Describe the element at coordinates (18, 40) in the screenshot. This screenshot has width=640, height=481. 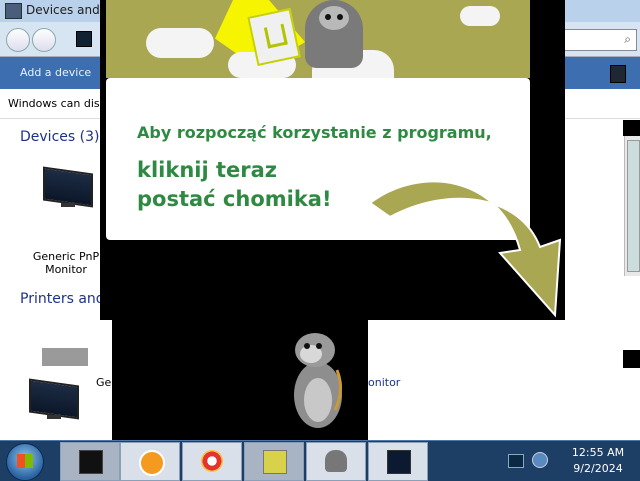
I see `back-button` at that location.